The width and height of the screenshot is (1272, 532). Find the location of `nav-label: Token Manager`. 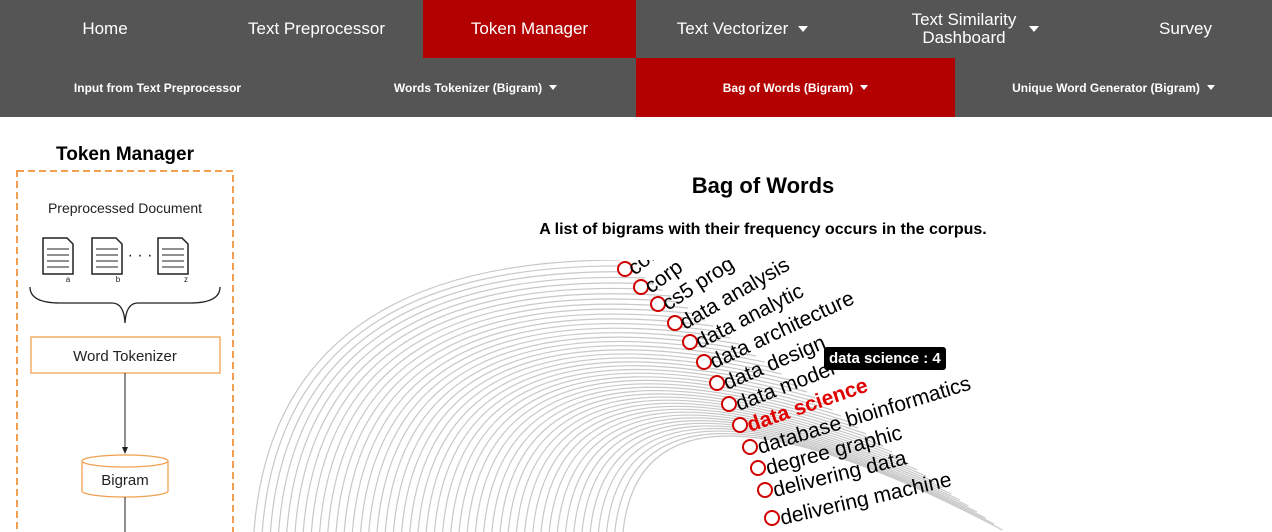

nav-label: Token Manager is located at coordinates (529, 28).